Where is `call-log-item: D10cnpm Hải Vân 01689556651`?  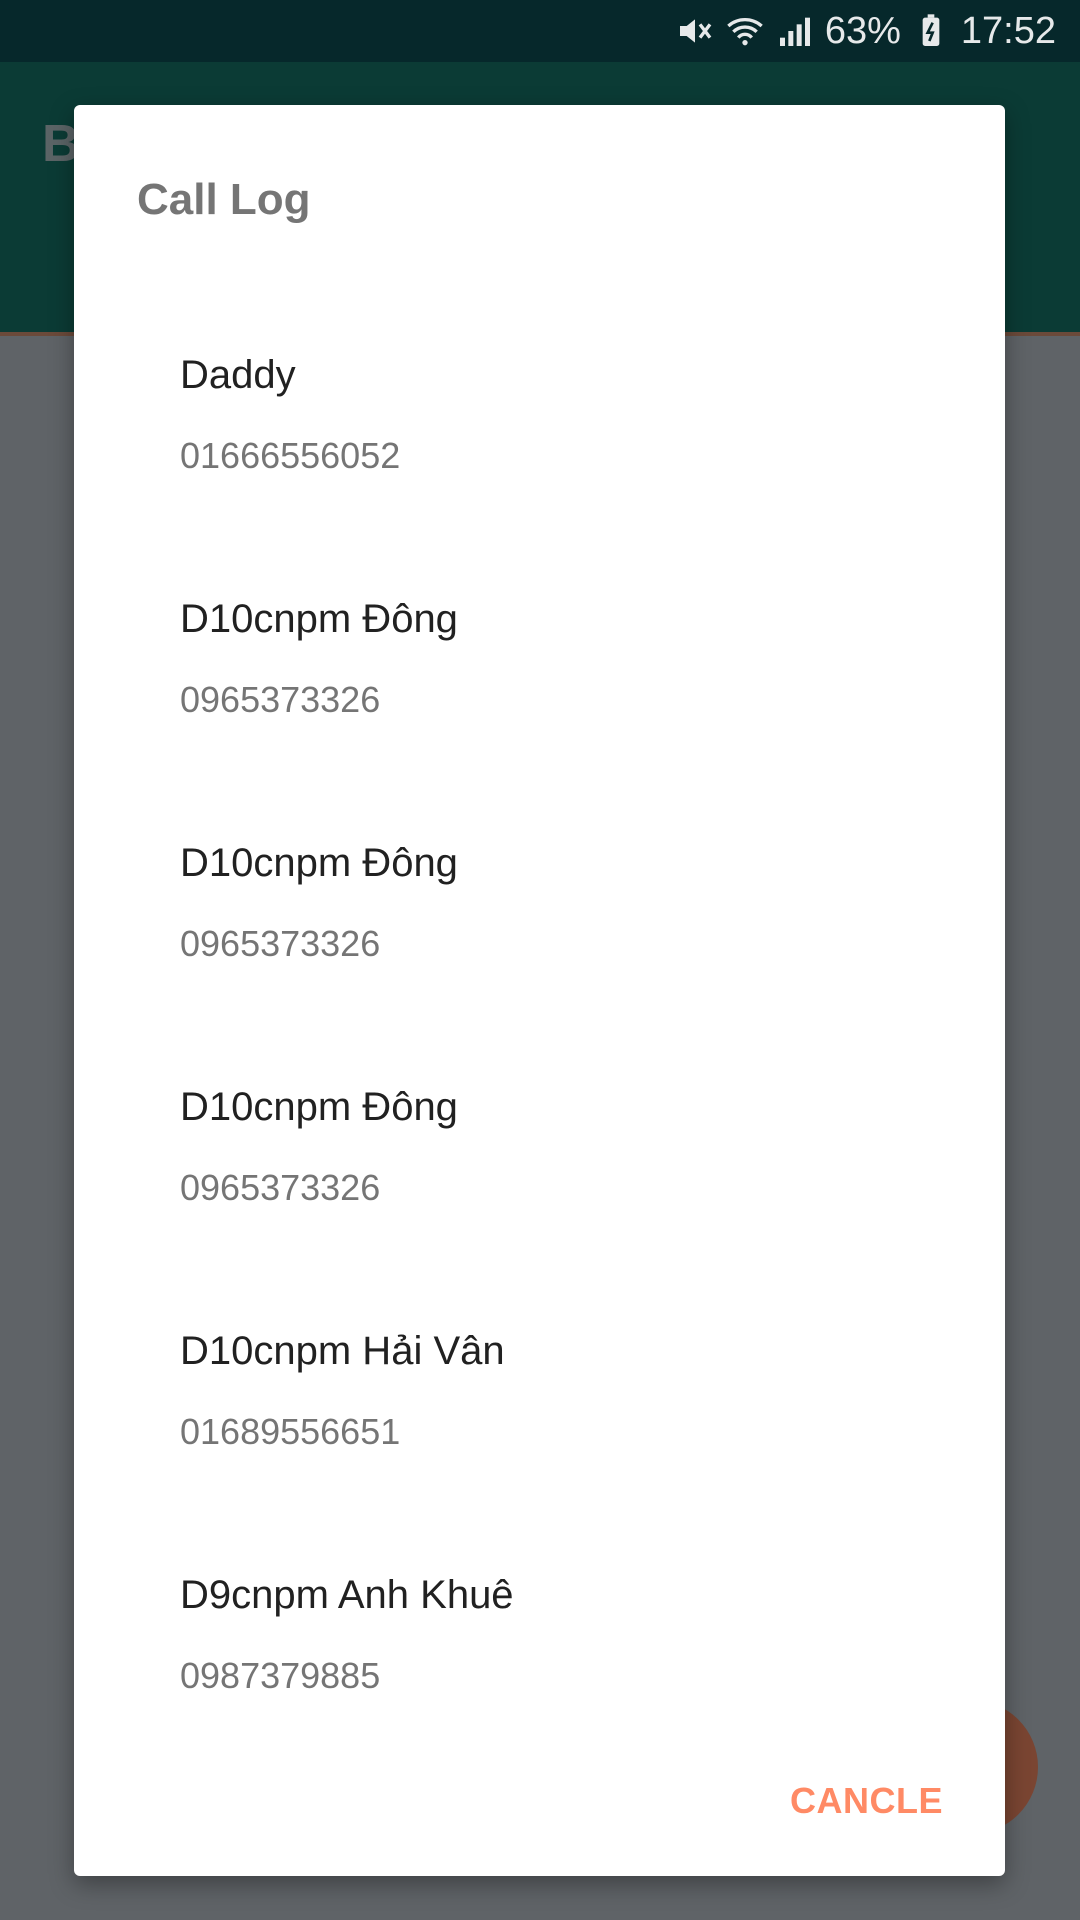
call-log-item: D10cnpm Hải Vân 01689556651 is located at coordinates (539, 1423).